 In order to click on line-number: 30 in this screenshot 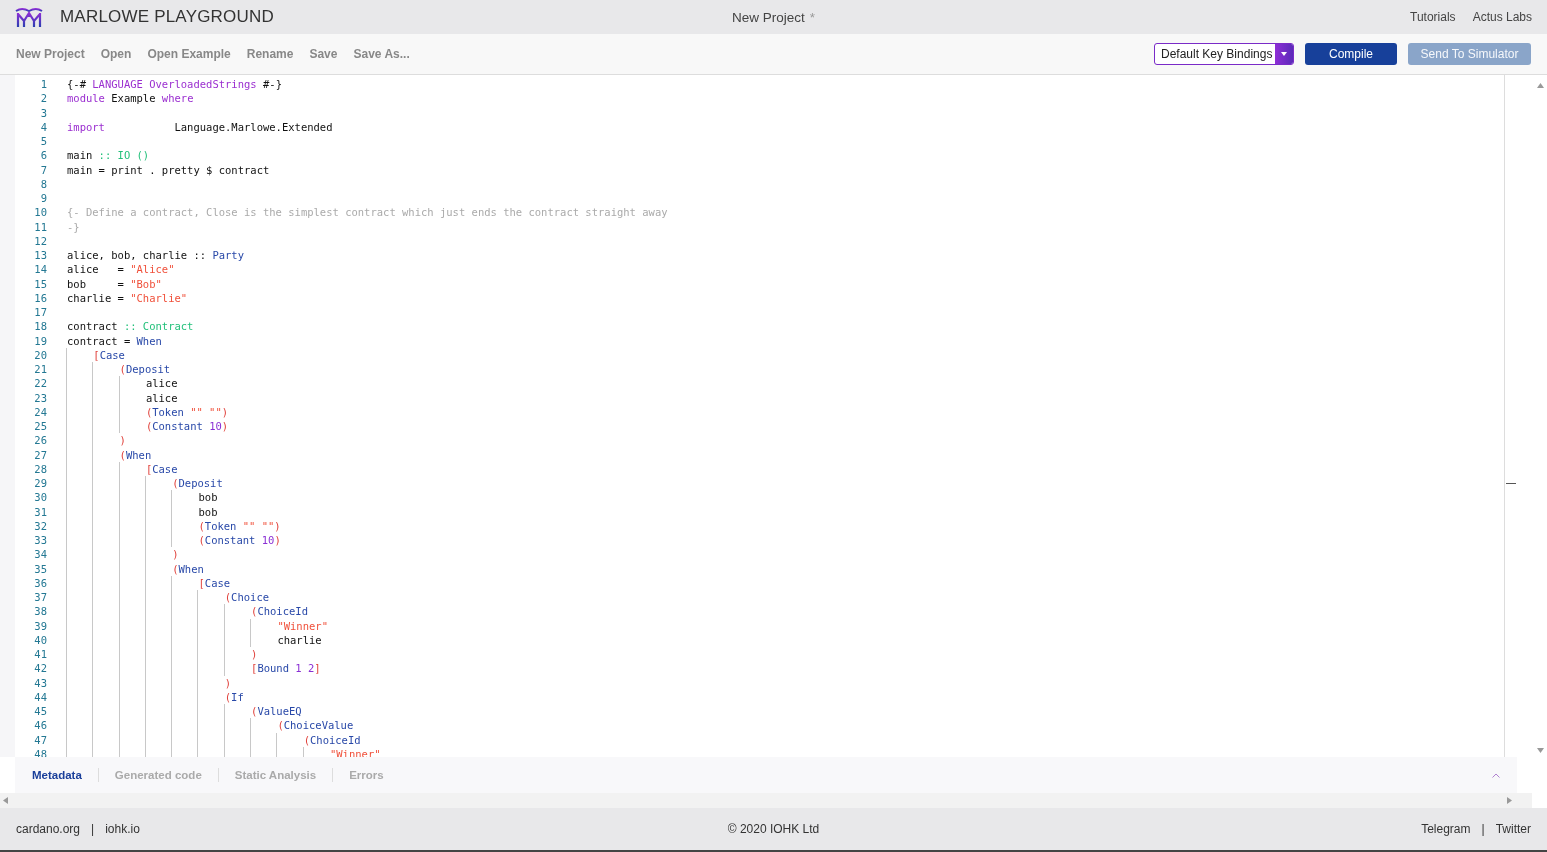, I will do `click(40, 497)`.